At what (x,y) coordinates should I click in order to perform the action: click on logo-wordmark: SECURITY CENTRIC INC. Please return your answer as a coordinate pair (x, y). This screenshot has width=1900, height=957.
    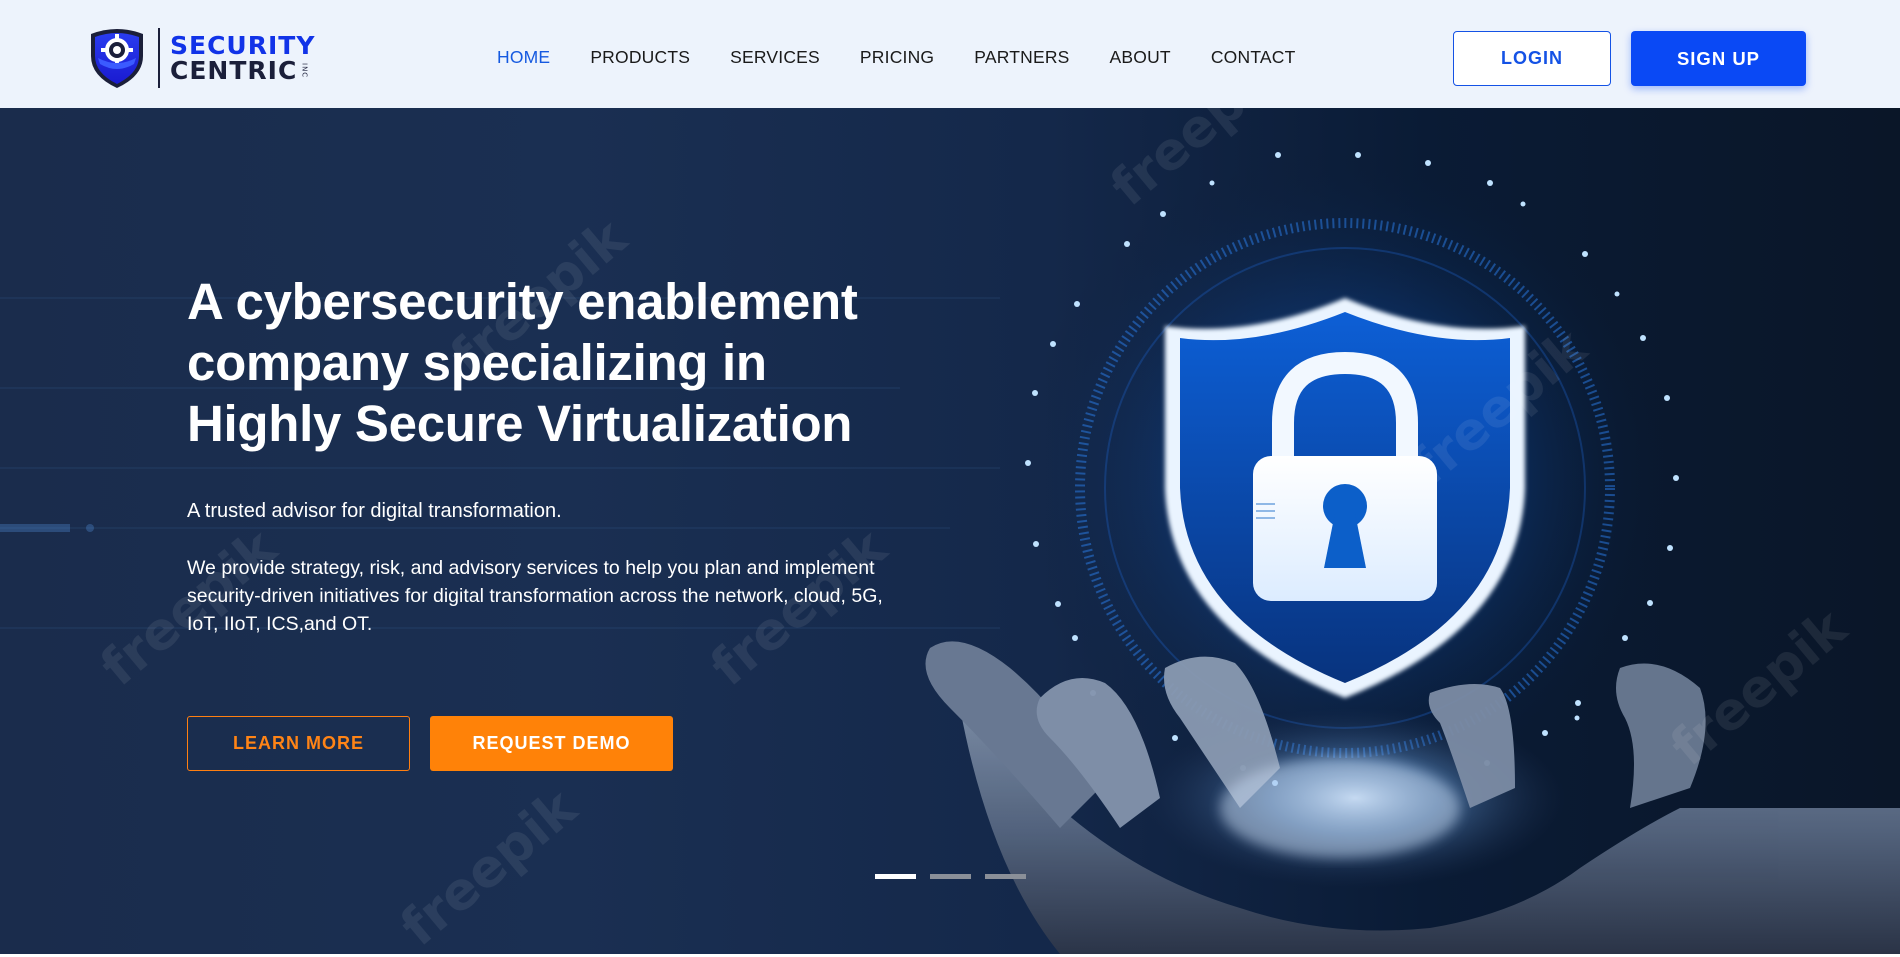
    Looking at the image, I should click on (242, 58).